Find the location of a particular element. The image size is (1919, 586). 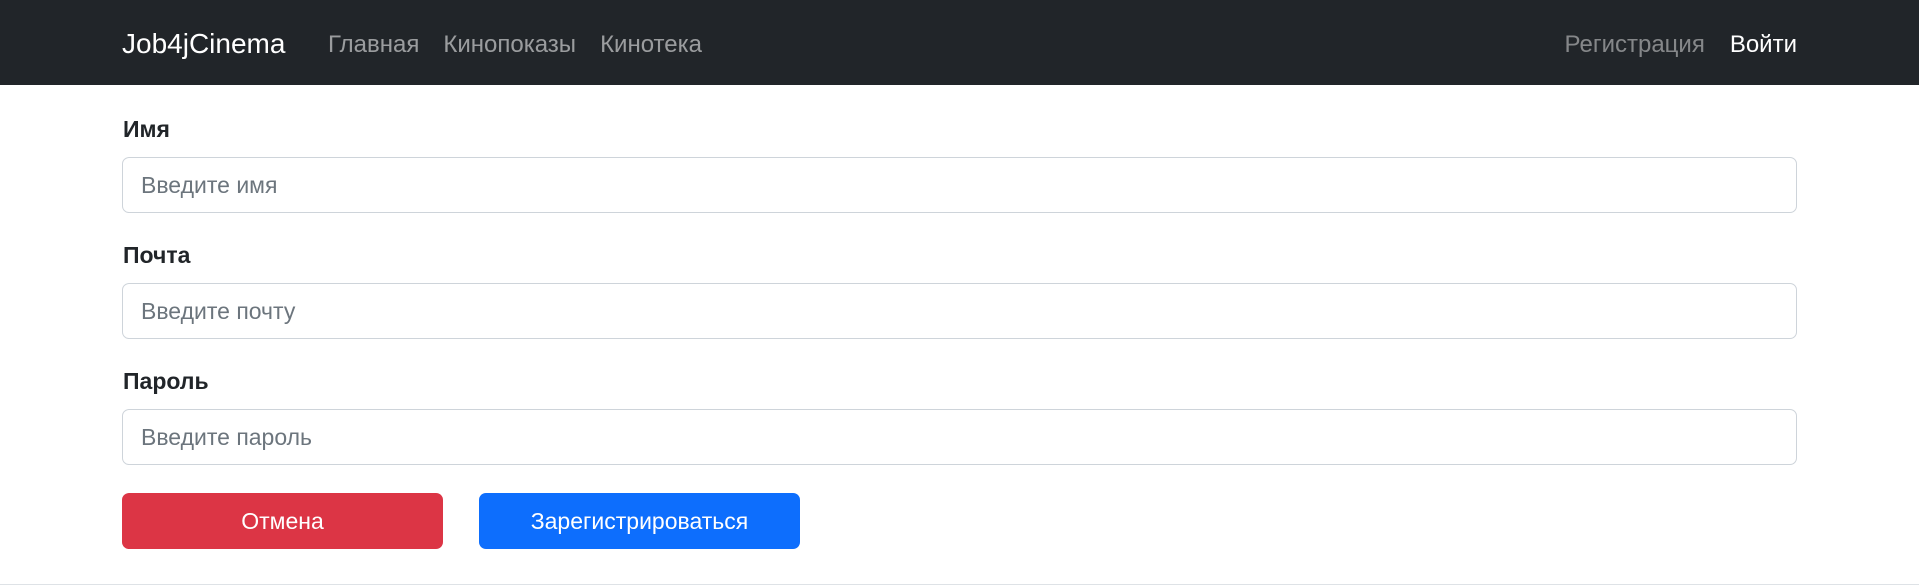

name-label: Имя is located at coordinates (146, 129).